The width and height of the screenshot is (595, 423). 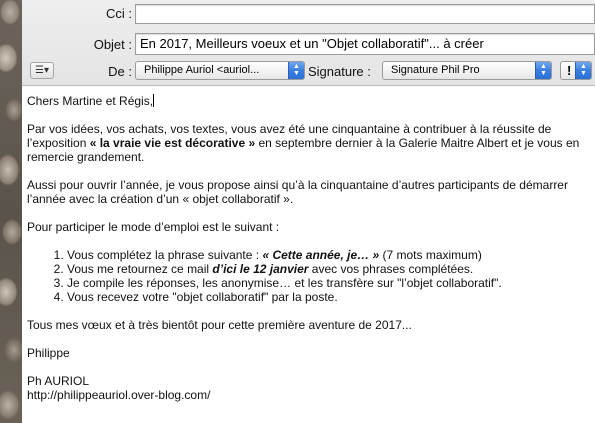 What do you see at coordinates (435, 70) in the screenshot?
I see `signature-value: Signature Phil Pro` at bounding box center [435, 70].